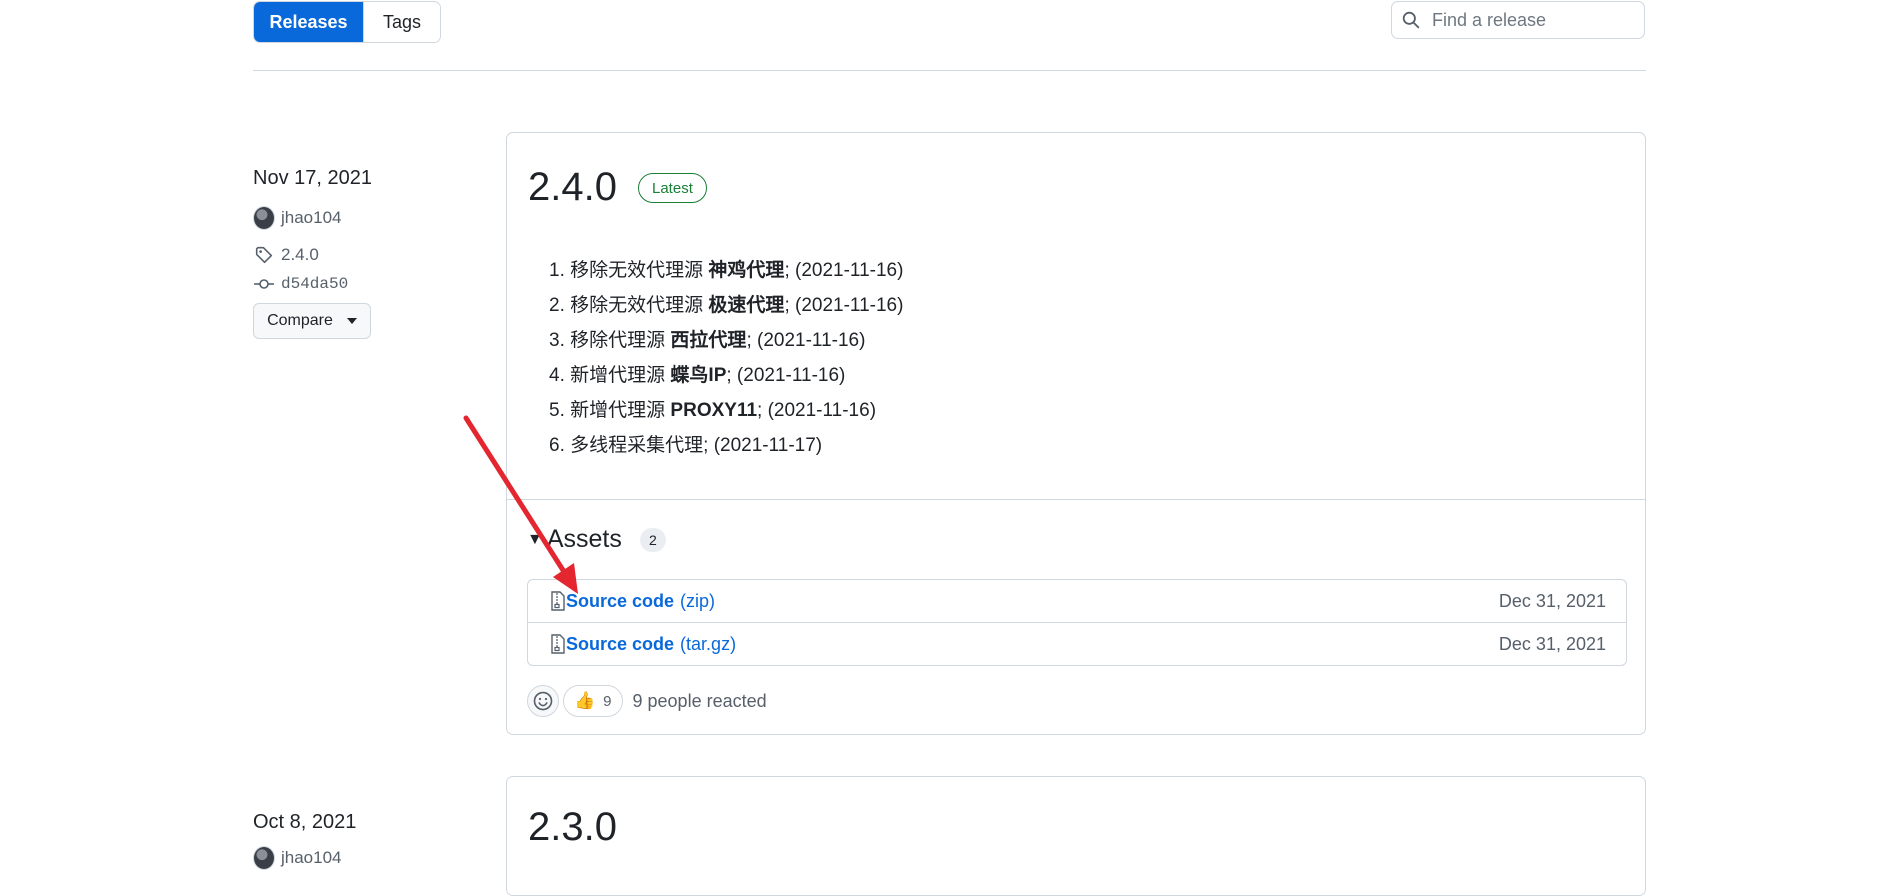 The height and width of the screenshot is (896, 1899). What do you see at coordinates (572, 827) in the screenshot?
I see `release-title: 2.3.0` at bounding box center [572, 827].